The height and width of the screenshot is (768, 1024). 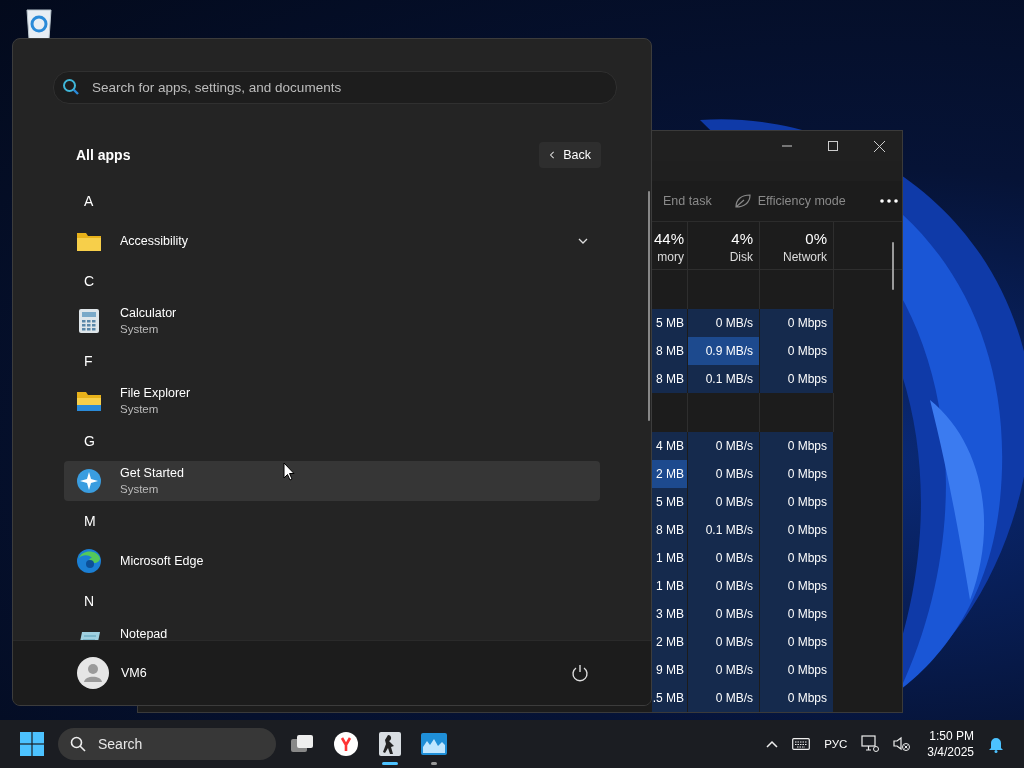 I want to click on star-badge-icon, so click(x=89, y=480).